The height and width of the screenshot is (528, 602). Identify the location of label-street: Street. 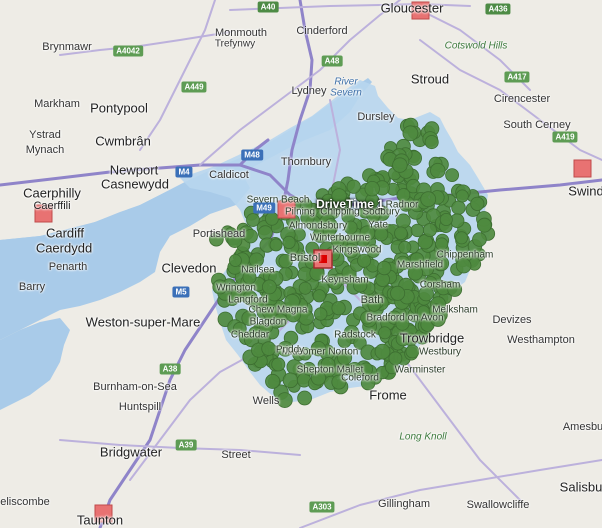
(236, 455).